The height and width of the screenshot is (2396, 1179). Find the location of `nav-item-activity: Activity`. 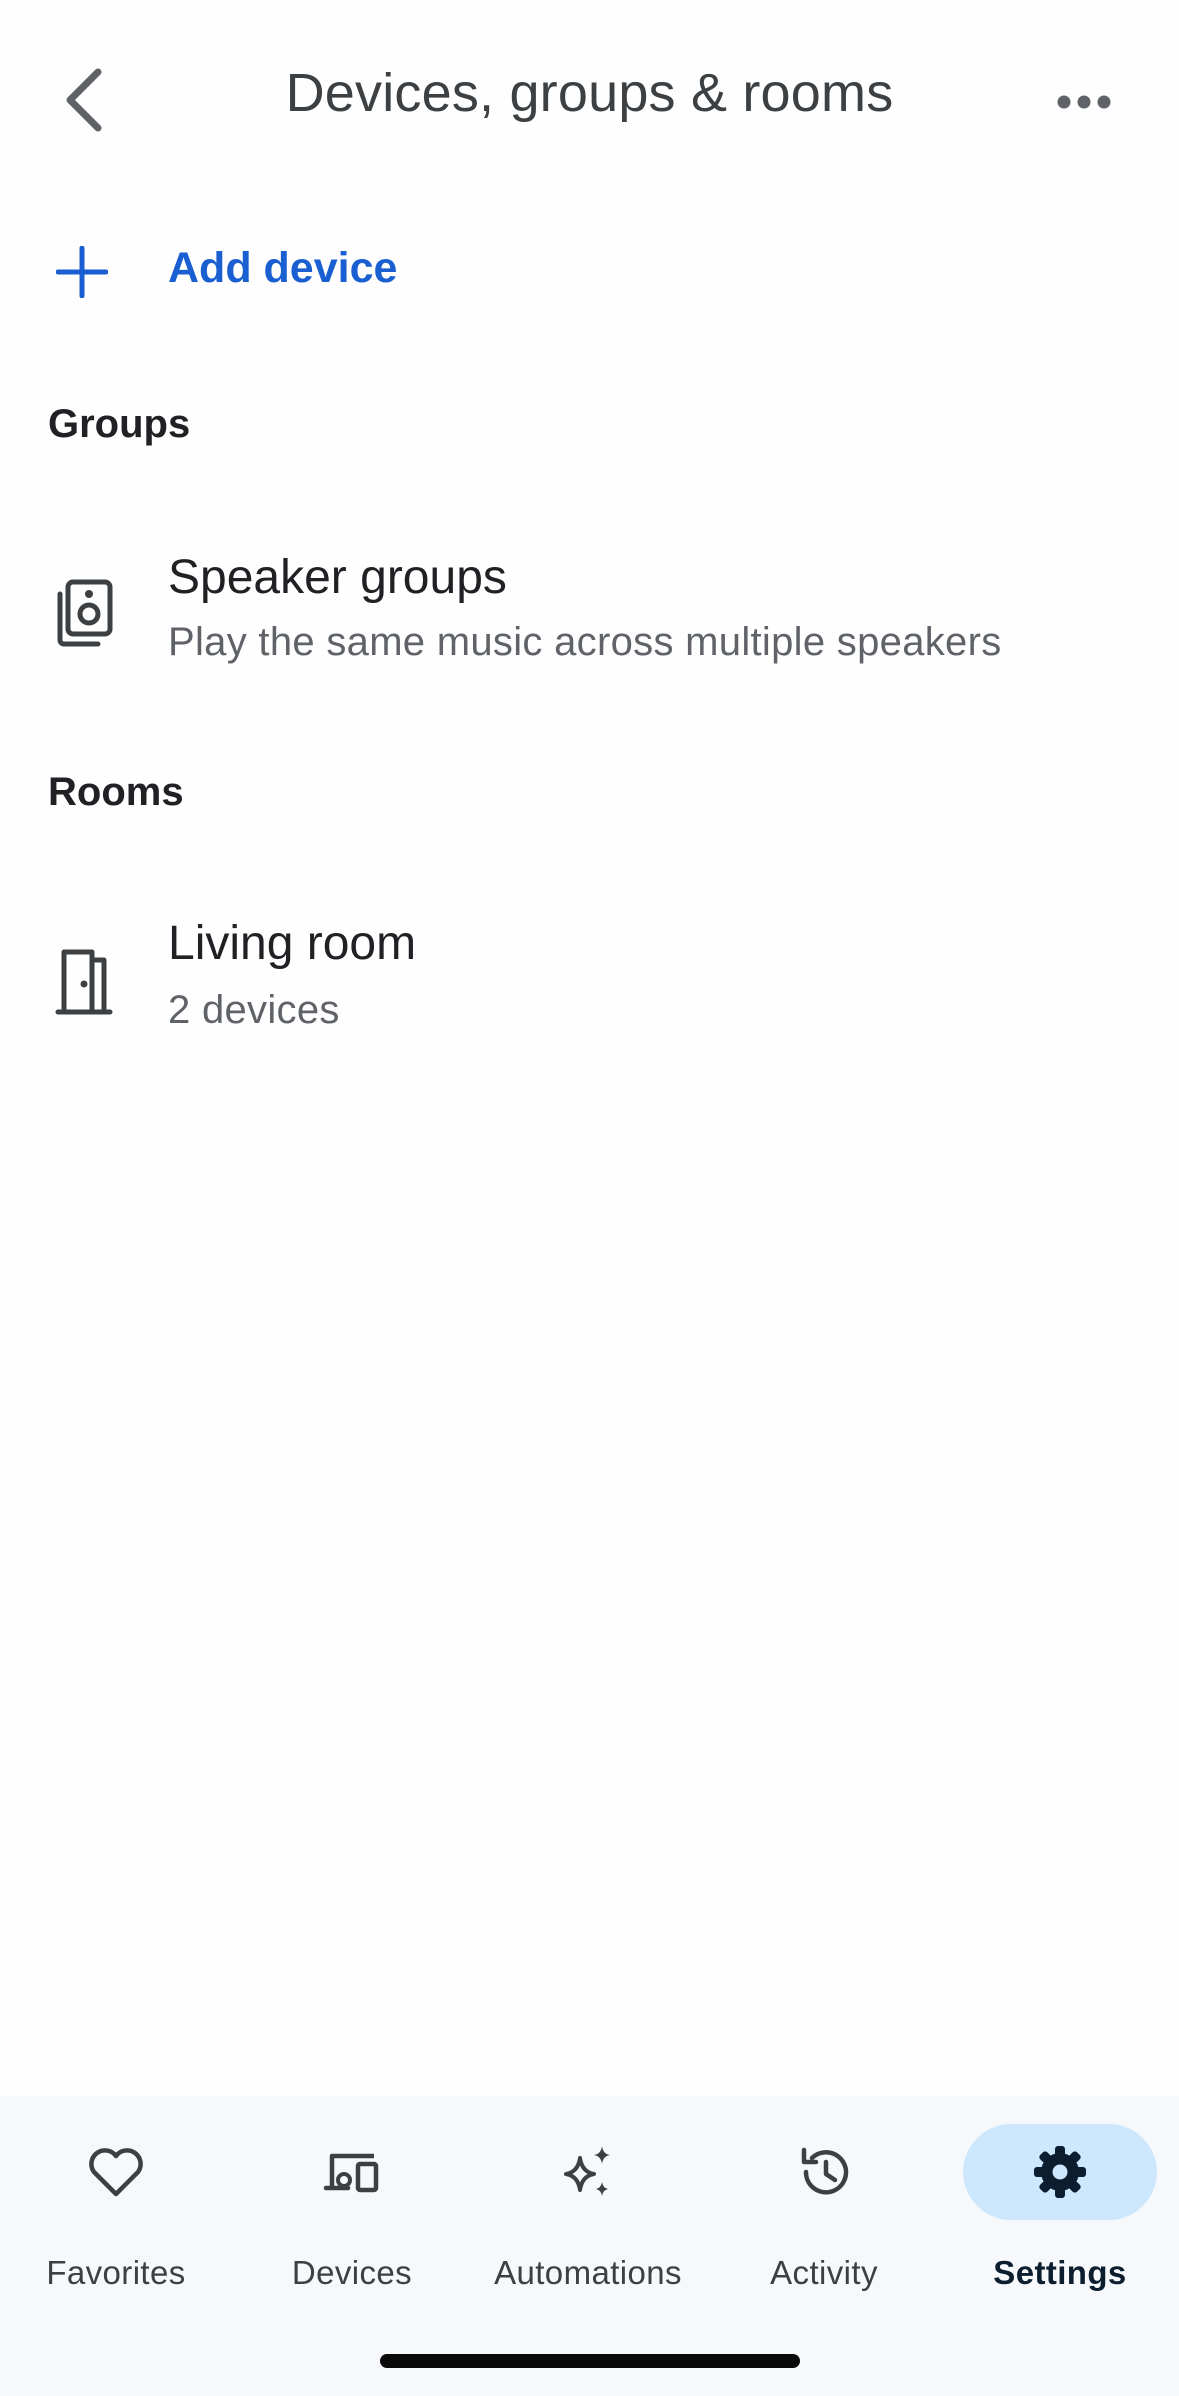

nav-item-activity: Activity is located at coordinates (824, 2224).